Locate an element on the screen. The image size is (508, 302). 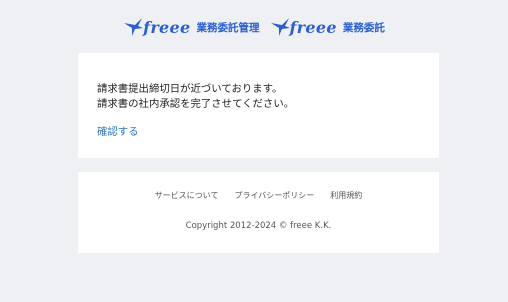
notification-message: 請求書提出締切日が近づいております。 請求書の社内承認を完了させてください。 is located at coordinates (195, 97).